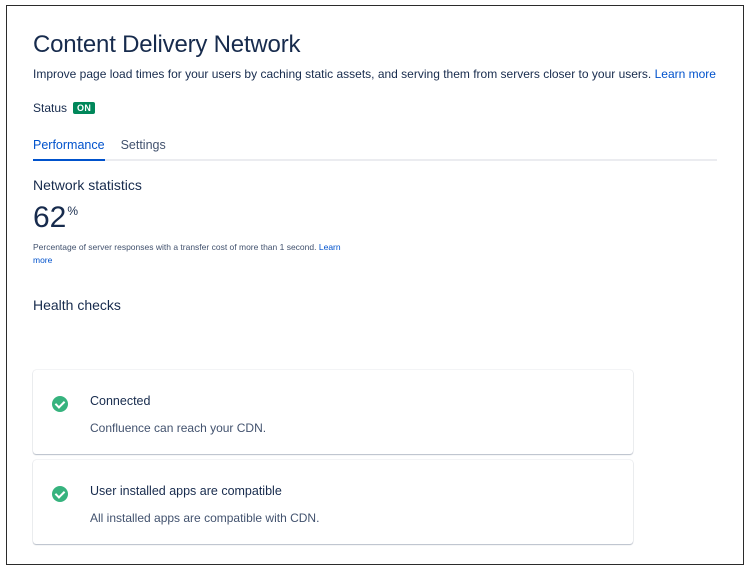 The image size is (750, 565). Describe the element at coordinates (73, 211) in the screenshot. I see `statistic-unit: %` at that location.